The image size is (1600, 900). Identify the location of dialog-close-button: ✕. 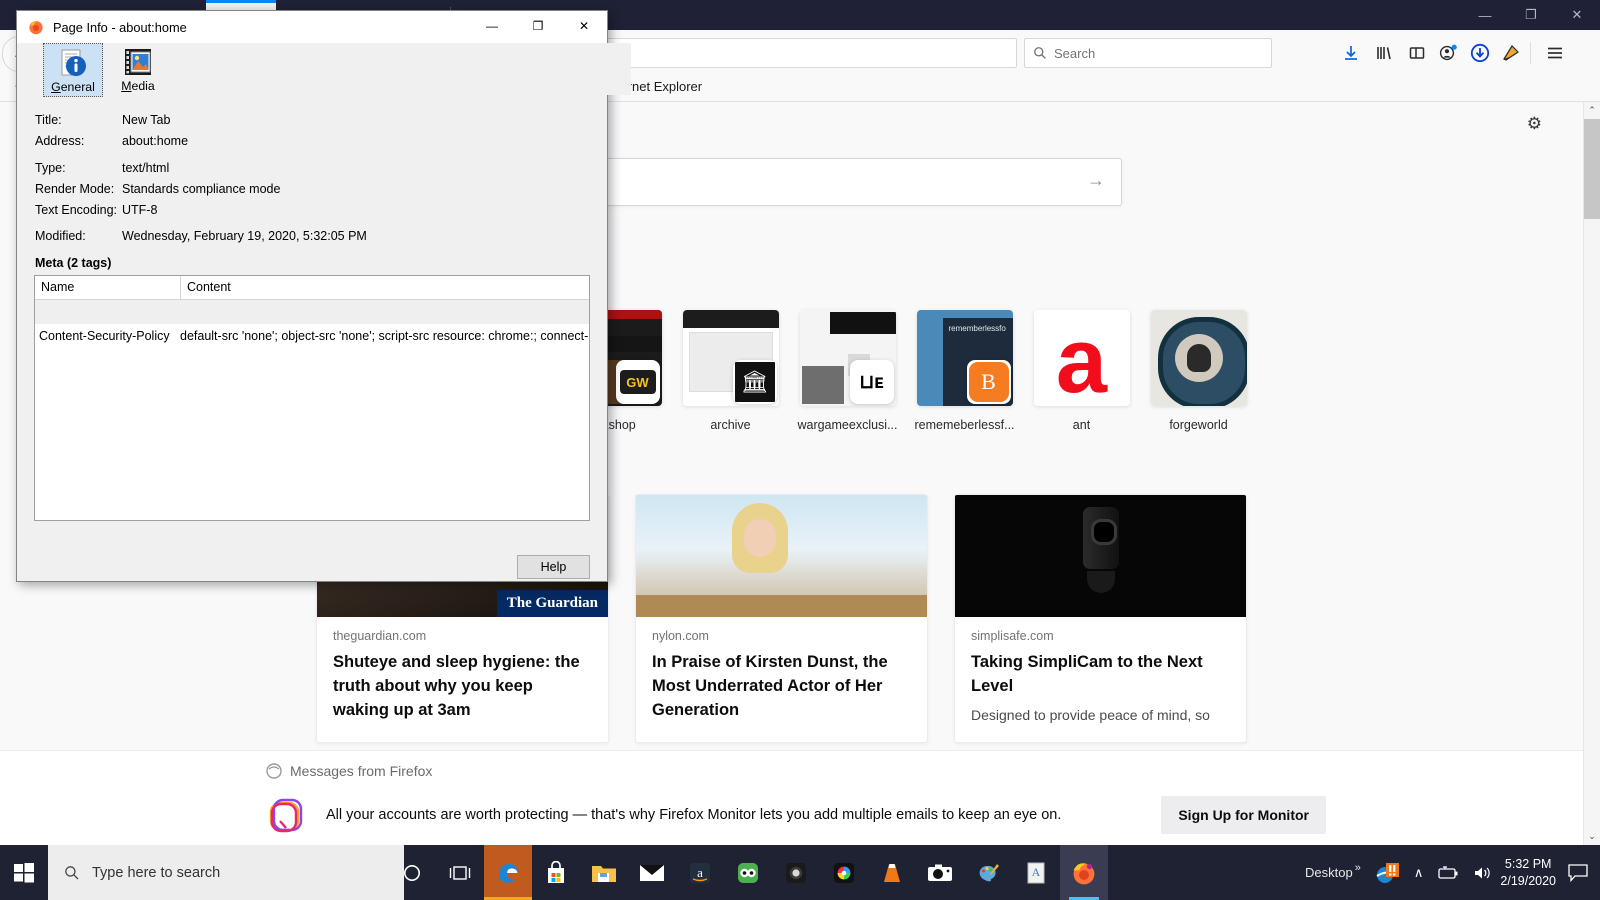
(584, 26).